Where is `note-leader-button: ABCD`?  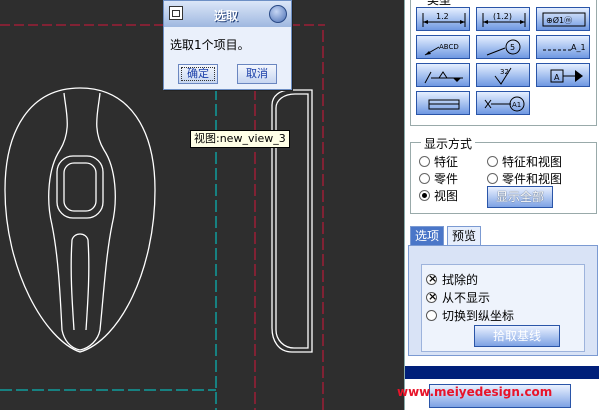
note-leader-button: ABCD is located at coordinates (443, 47).